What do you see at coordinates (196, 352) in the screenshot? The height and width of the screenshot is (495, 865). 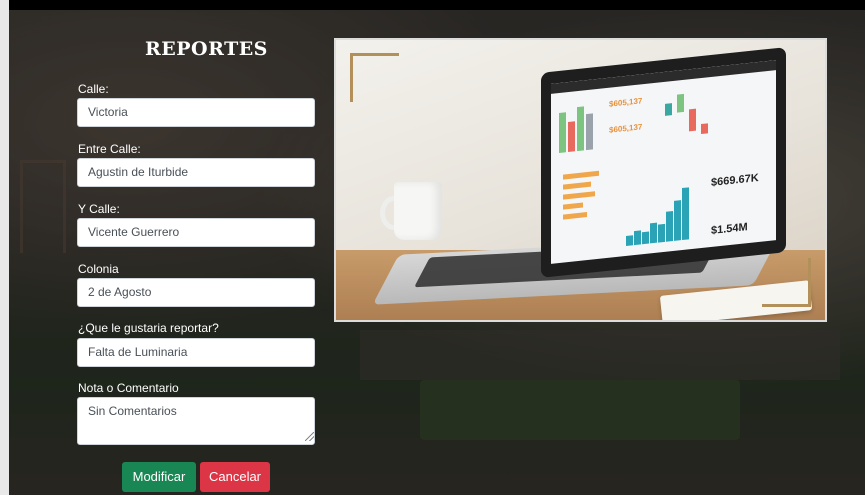 I see `report-type-field: Falta de Luminaria` at bounding box center [196, 352].